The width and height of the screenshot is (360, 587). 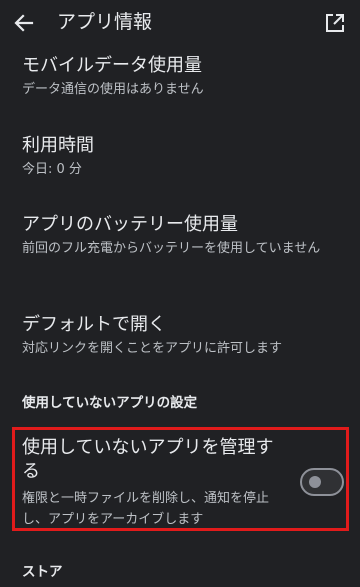 I want to click on mobile-data-usage-item: モバイルデータ使用量 データ通信の使用はありません, so click(x=182, y=77).